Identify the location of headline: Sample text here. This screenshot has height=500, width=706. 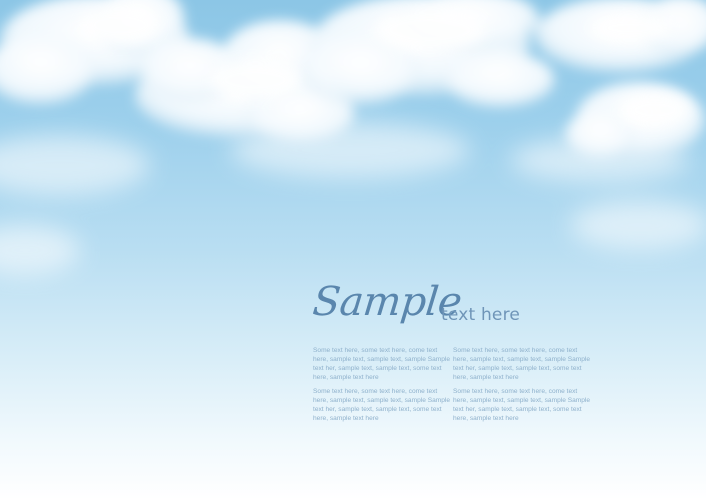
(462, 308).